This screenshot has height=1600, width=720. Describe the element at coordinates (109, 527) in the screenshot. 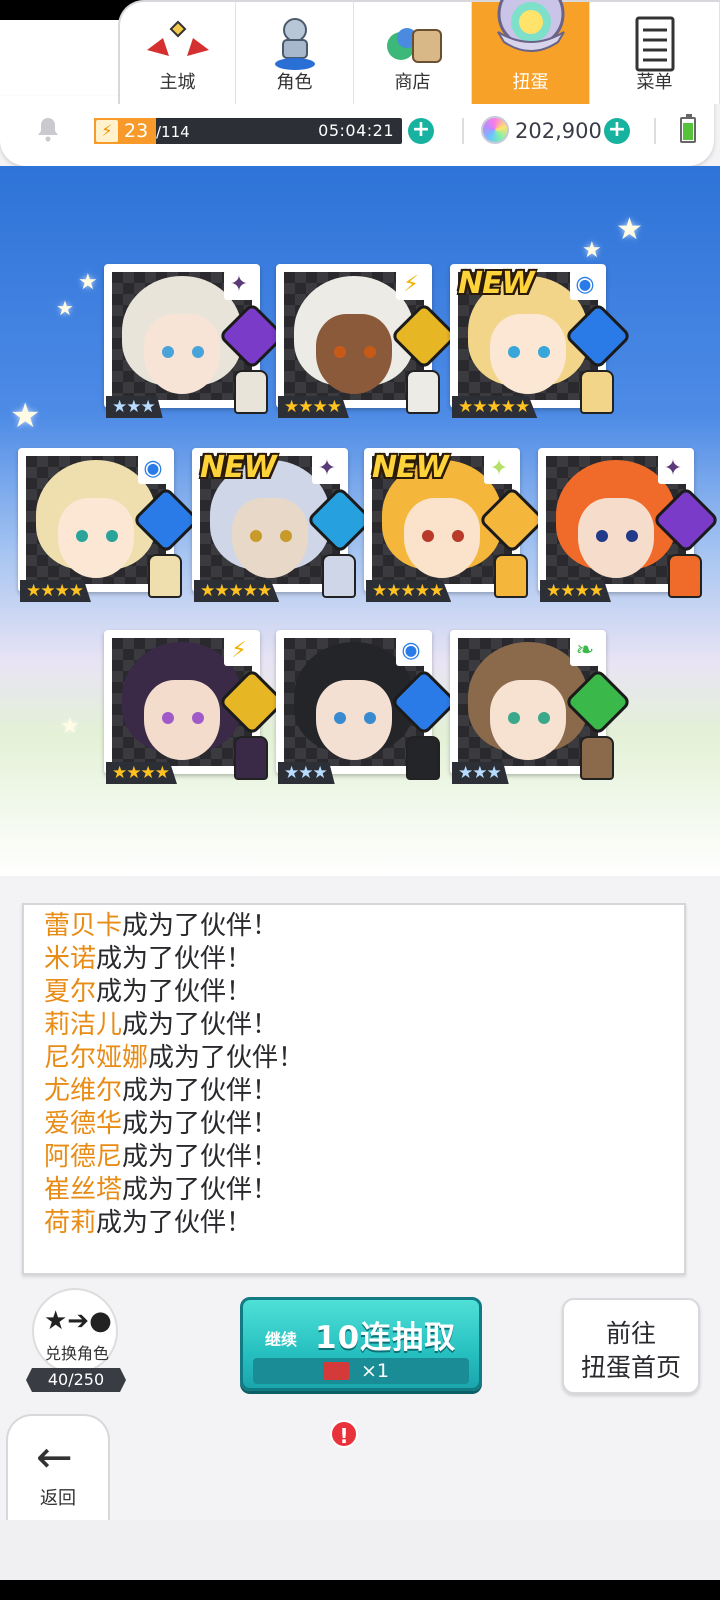

I see `character-card: ◉ ★★★★` at that location.